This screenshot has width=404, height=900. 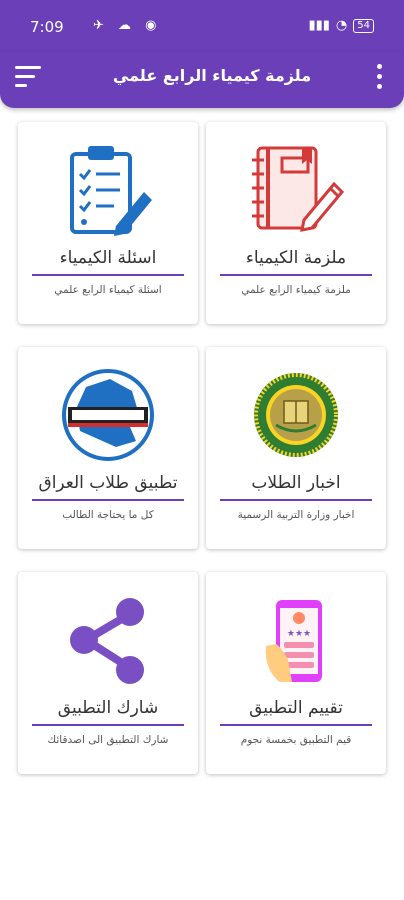 What do you see at coordinates (296, 290) in the screenshot?
I see `card-subtitle: ملزمة كيمياء الرابع علمي` at bounding box center [296, 290].